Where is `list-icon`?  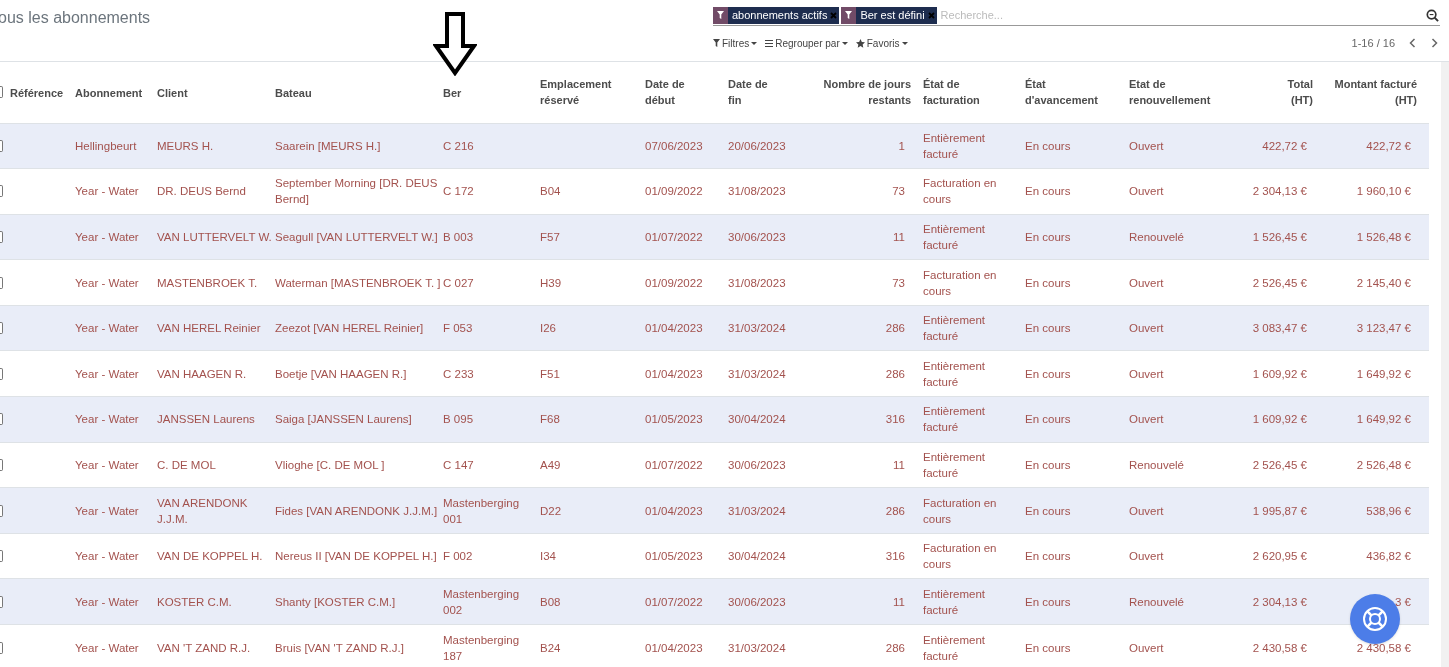
list-icon is located at coordinates (769, 43).